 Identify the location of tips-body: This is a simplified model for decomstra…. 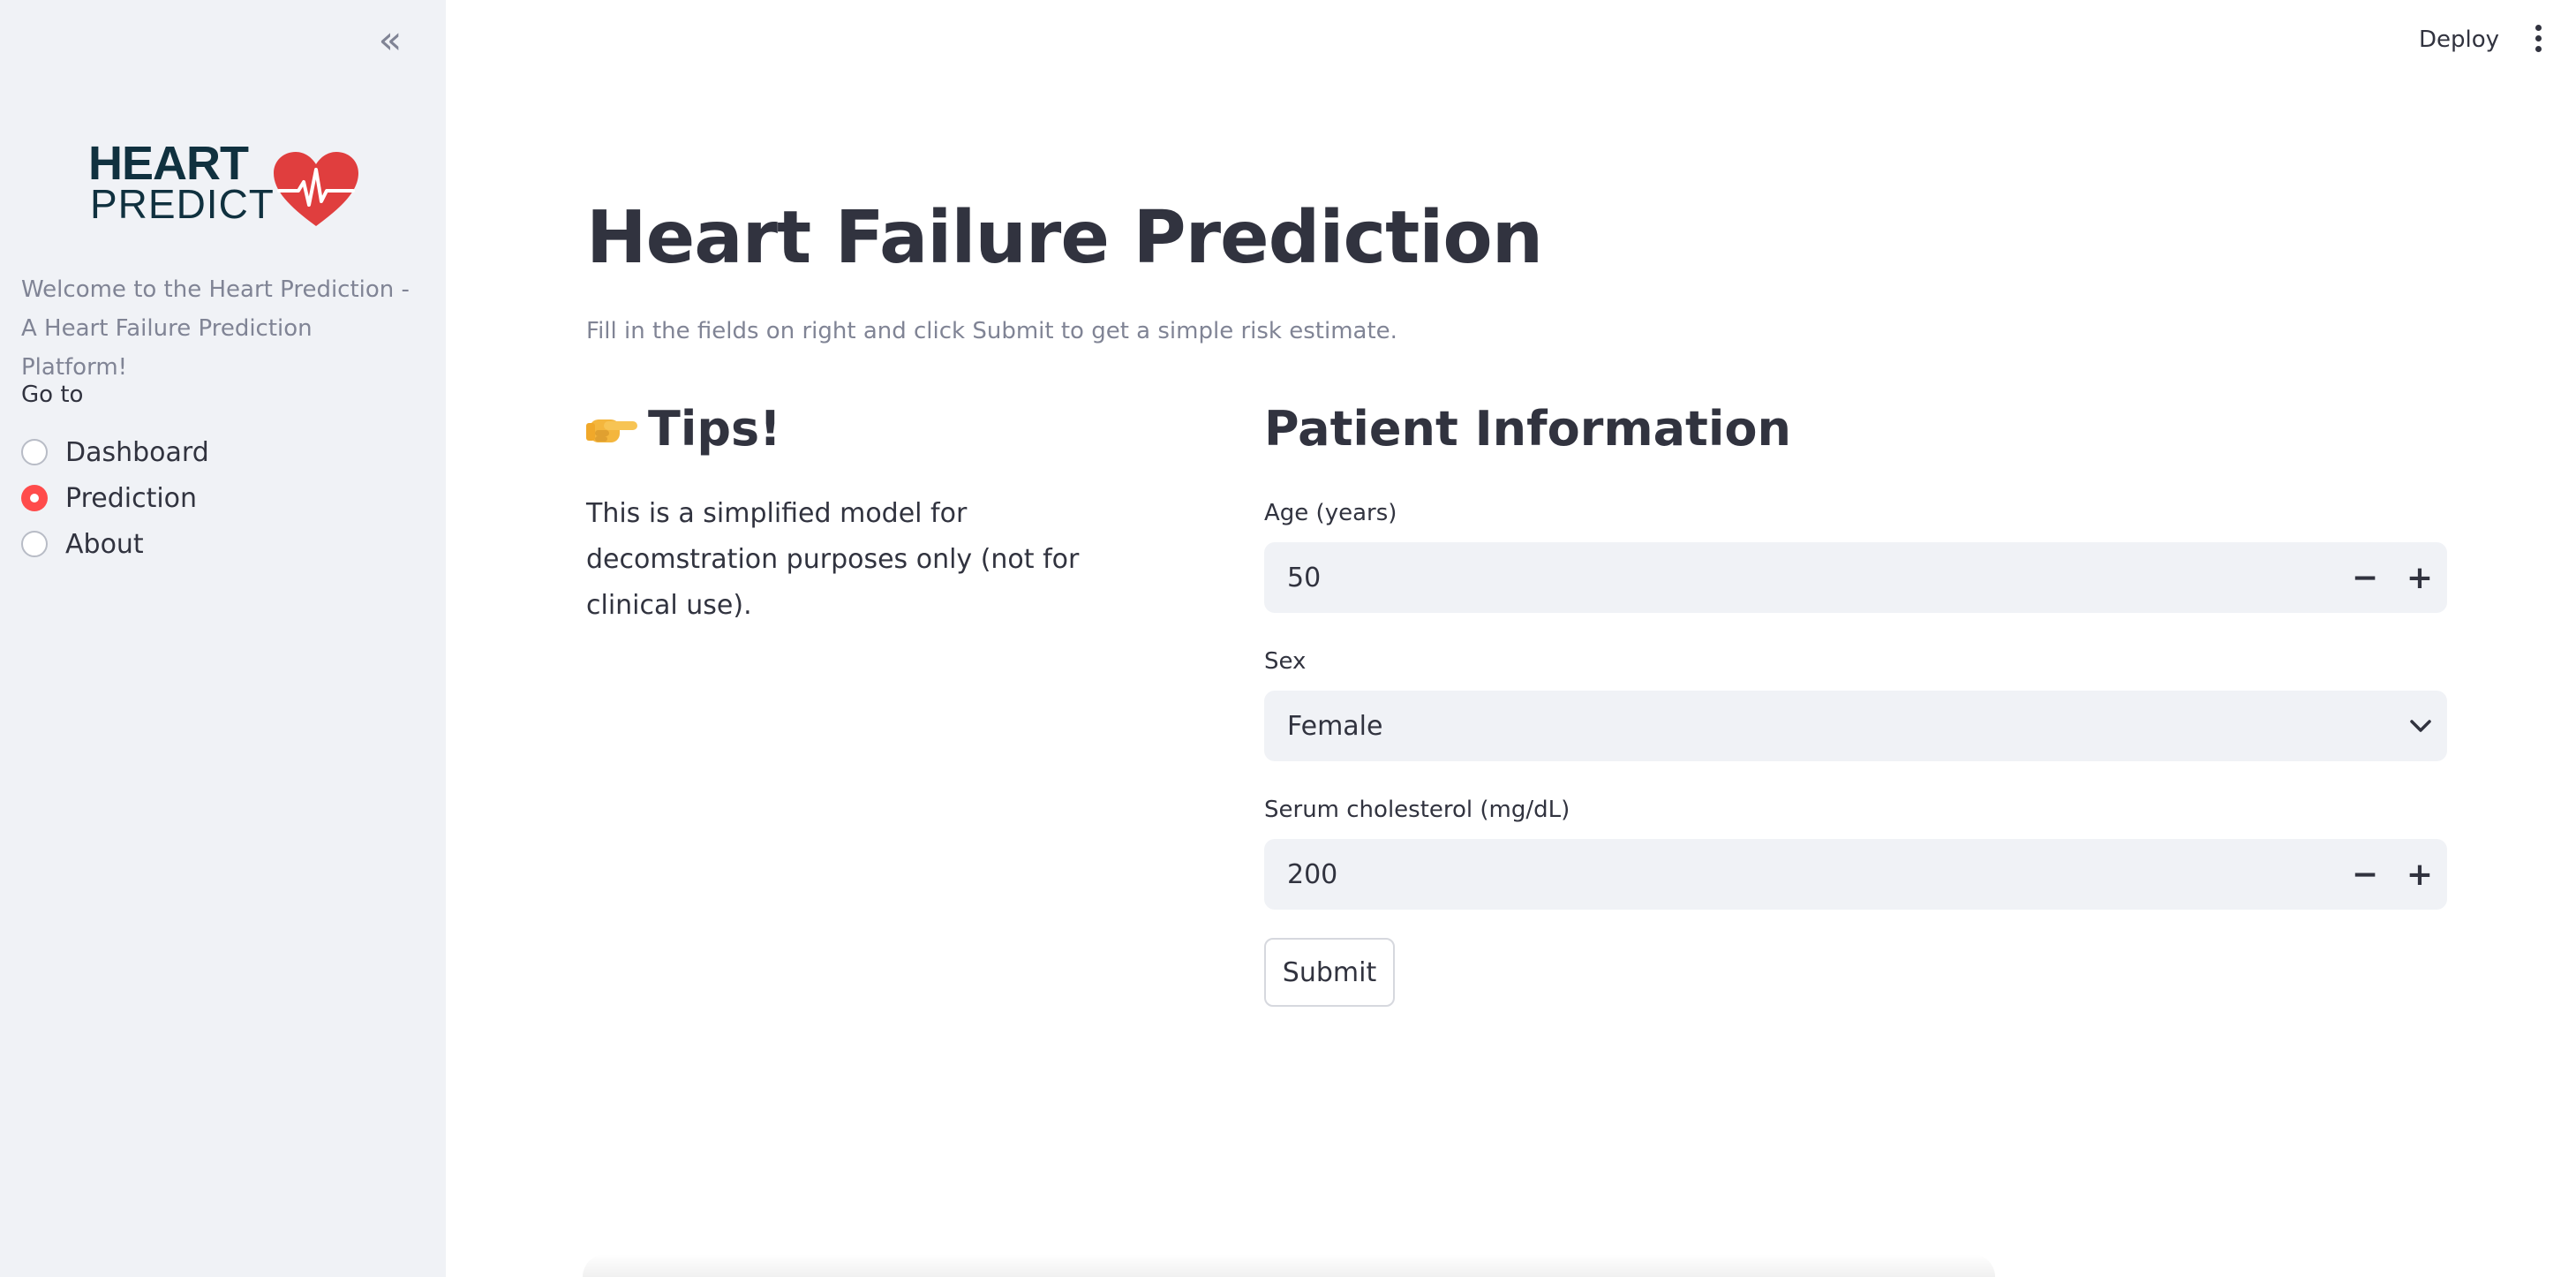
(833, 559).